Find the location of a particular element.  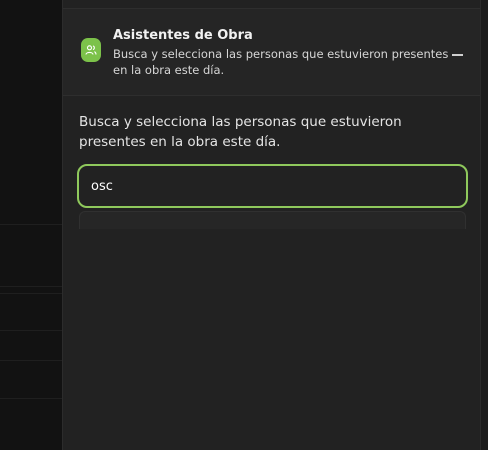

scrollbar-edge is located at coordinates (484, 225).